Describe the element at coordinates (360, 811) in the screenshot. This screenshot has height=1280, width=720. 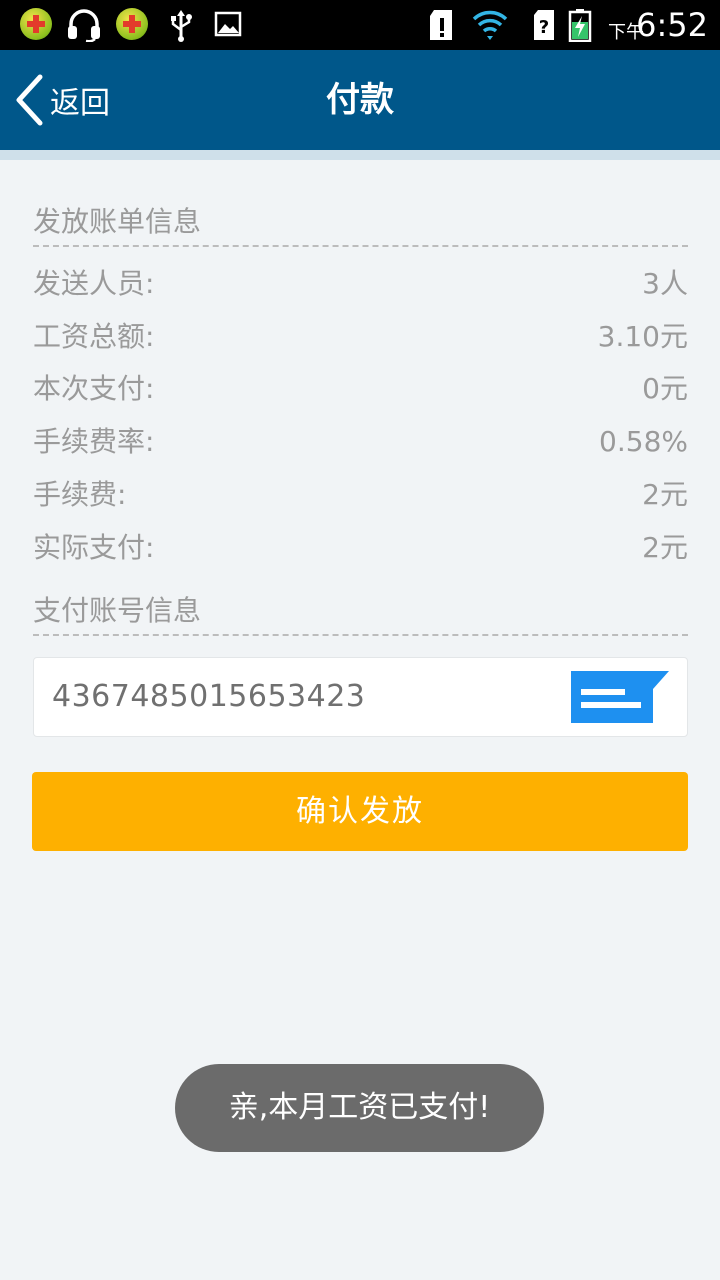
I see `confirm-payout-button: 确认发放` at that location.